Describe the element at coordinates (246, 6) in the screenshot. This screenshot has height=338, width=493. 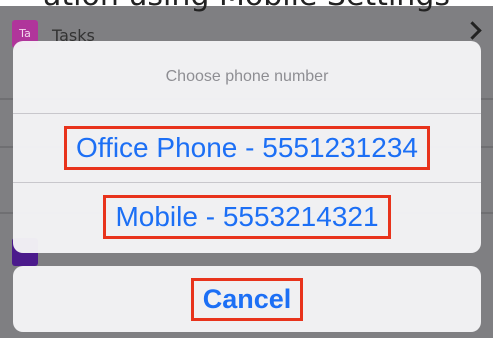
I see `page-caption: ation using Mobile Settings` at that location.